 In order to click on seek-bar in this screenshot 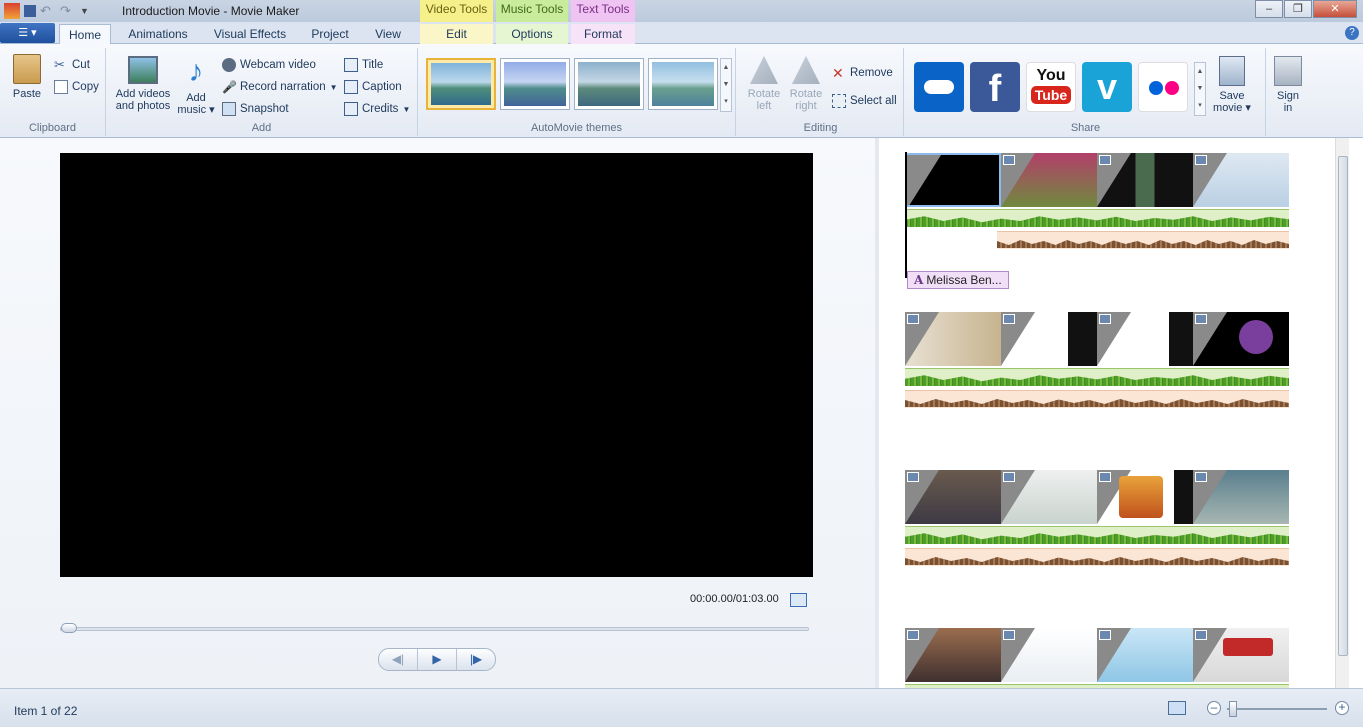, I will do `click(434, 628)`.